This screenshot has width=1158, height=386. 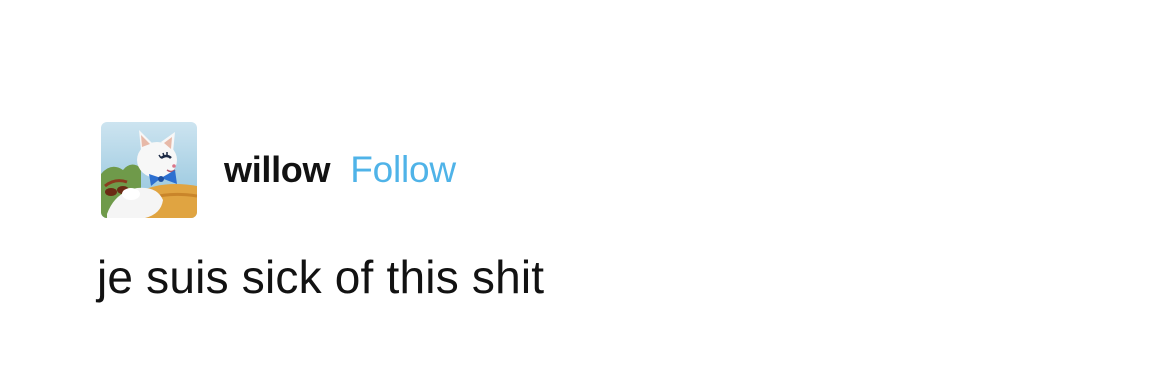 I want to click on post-text: je suis sick of this shit, so click(x=321, y=277).